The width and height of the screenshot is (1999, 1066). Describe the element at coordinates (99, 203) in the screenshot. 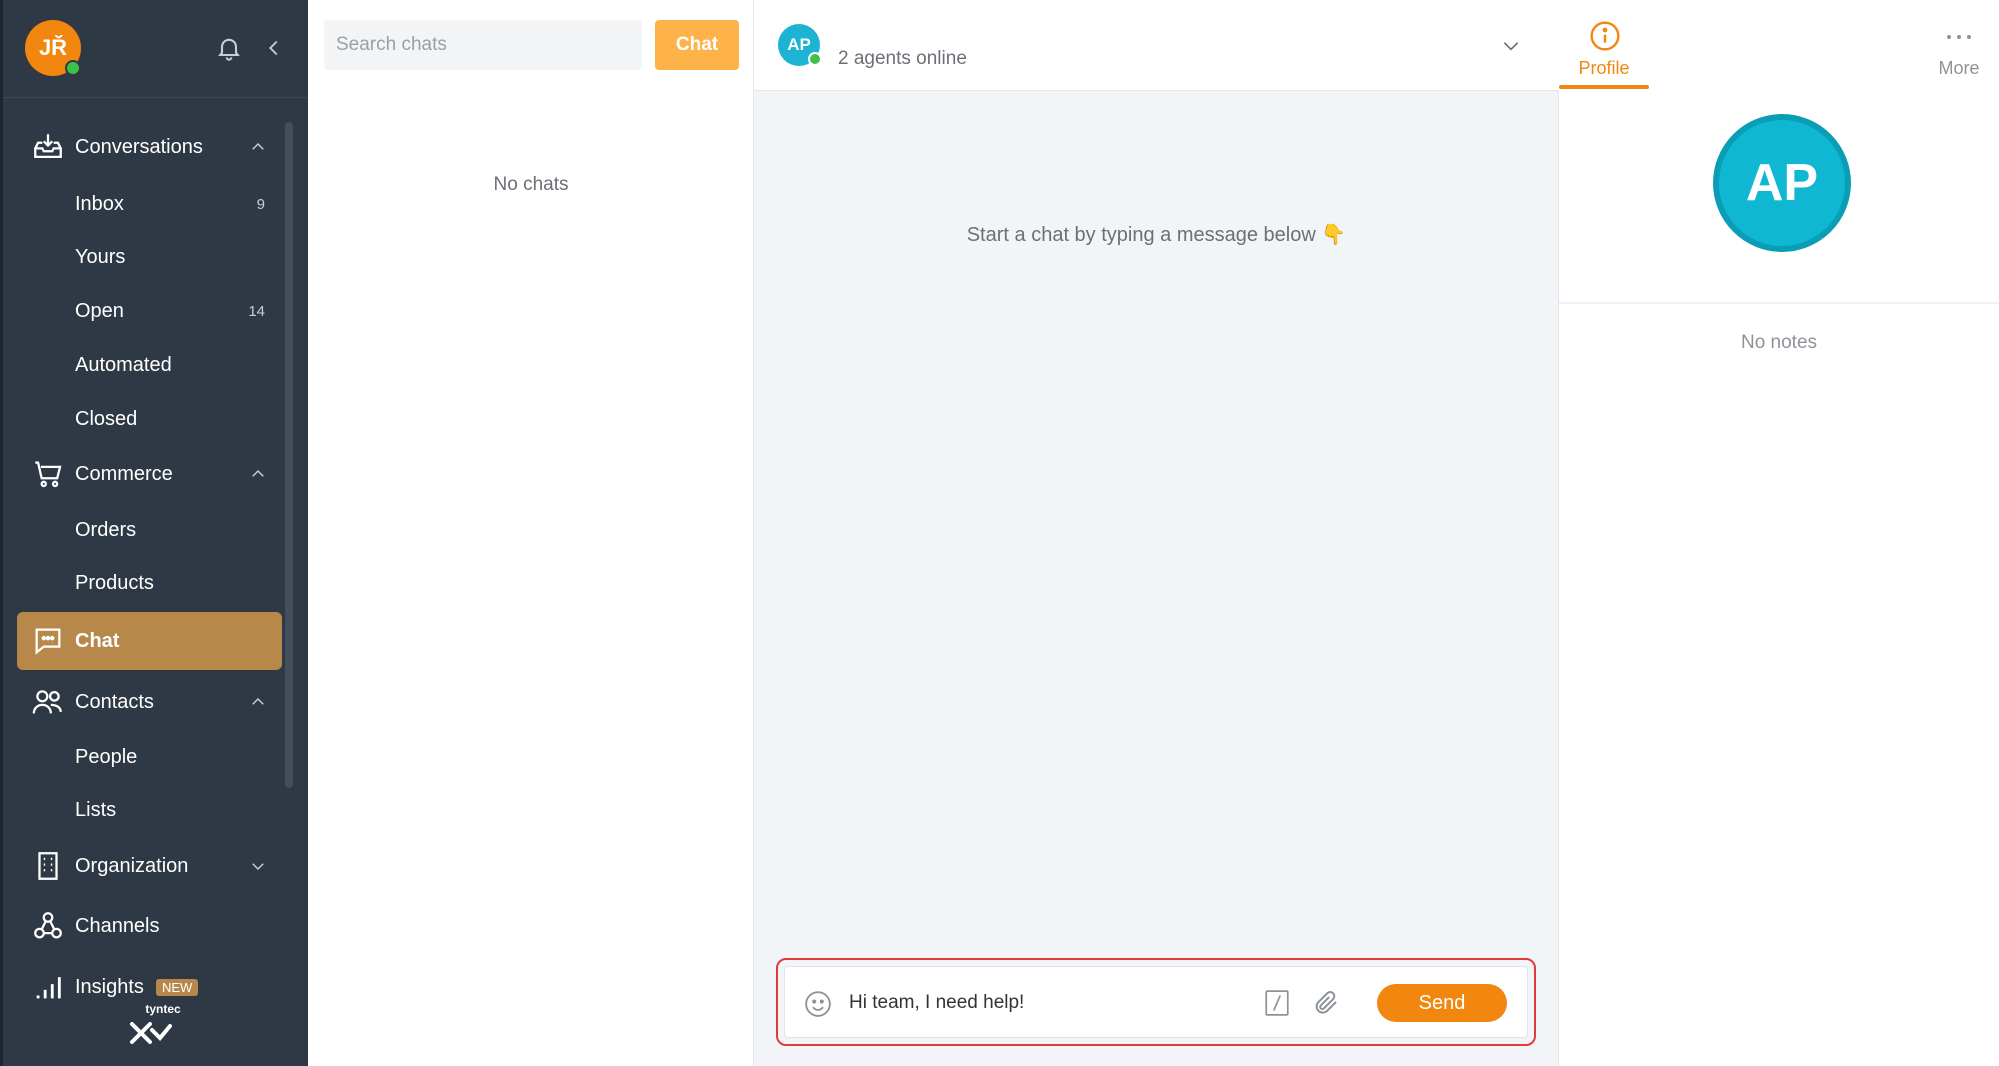

I see `sidebar-item-label: Inbox` at that location.